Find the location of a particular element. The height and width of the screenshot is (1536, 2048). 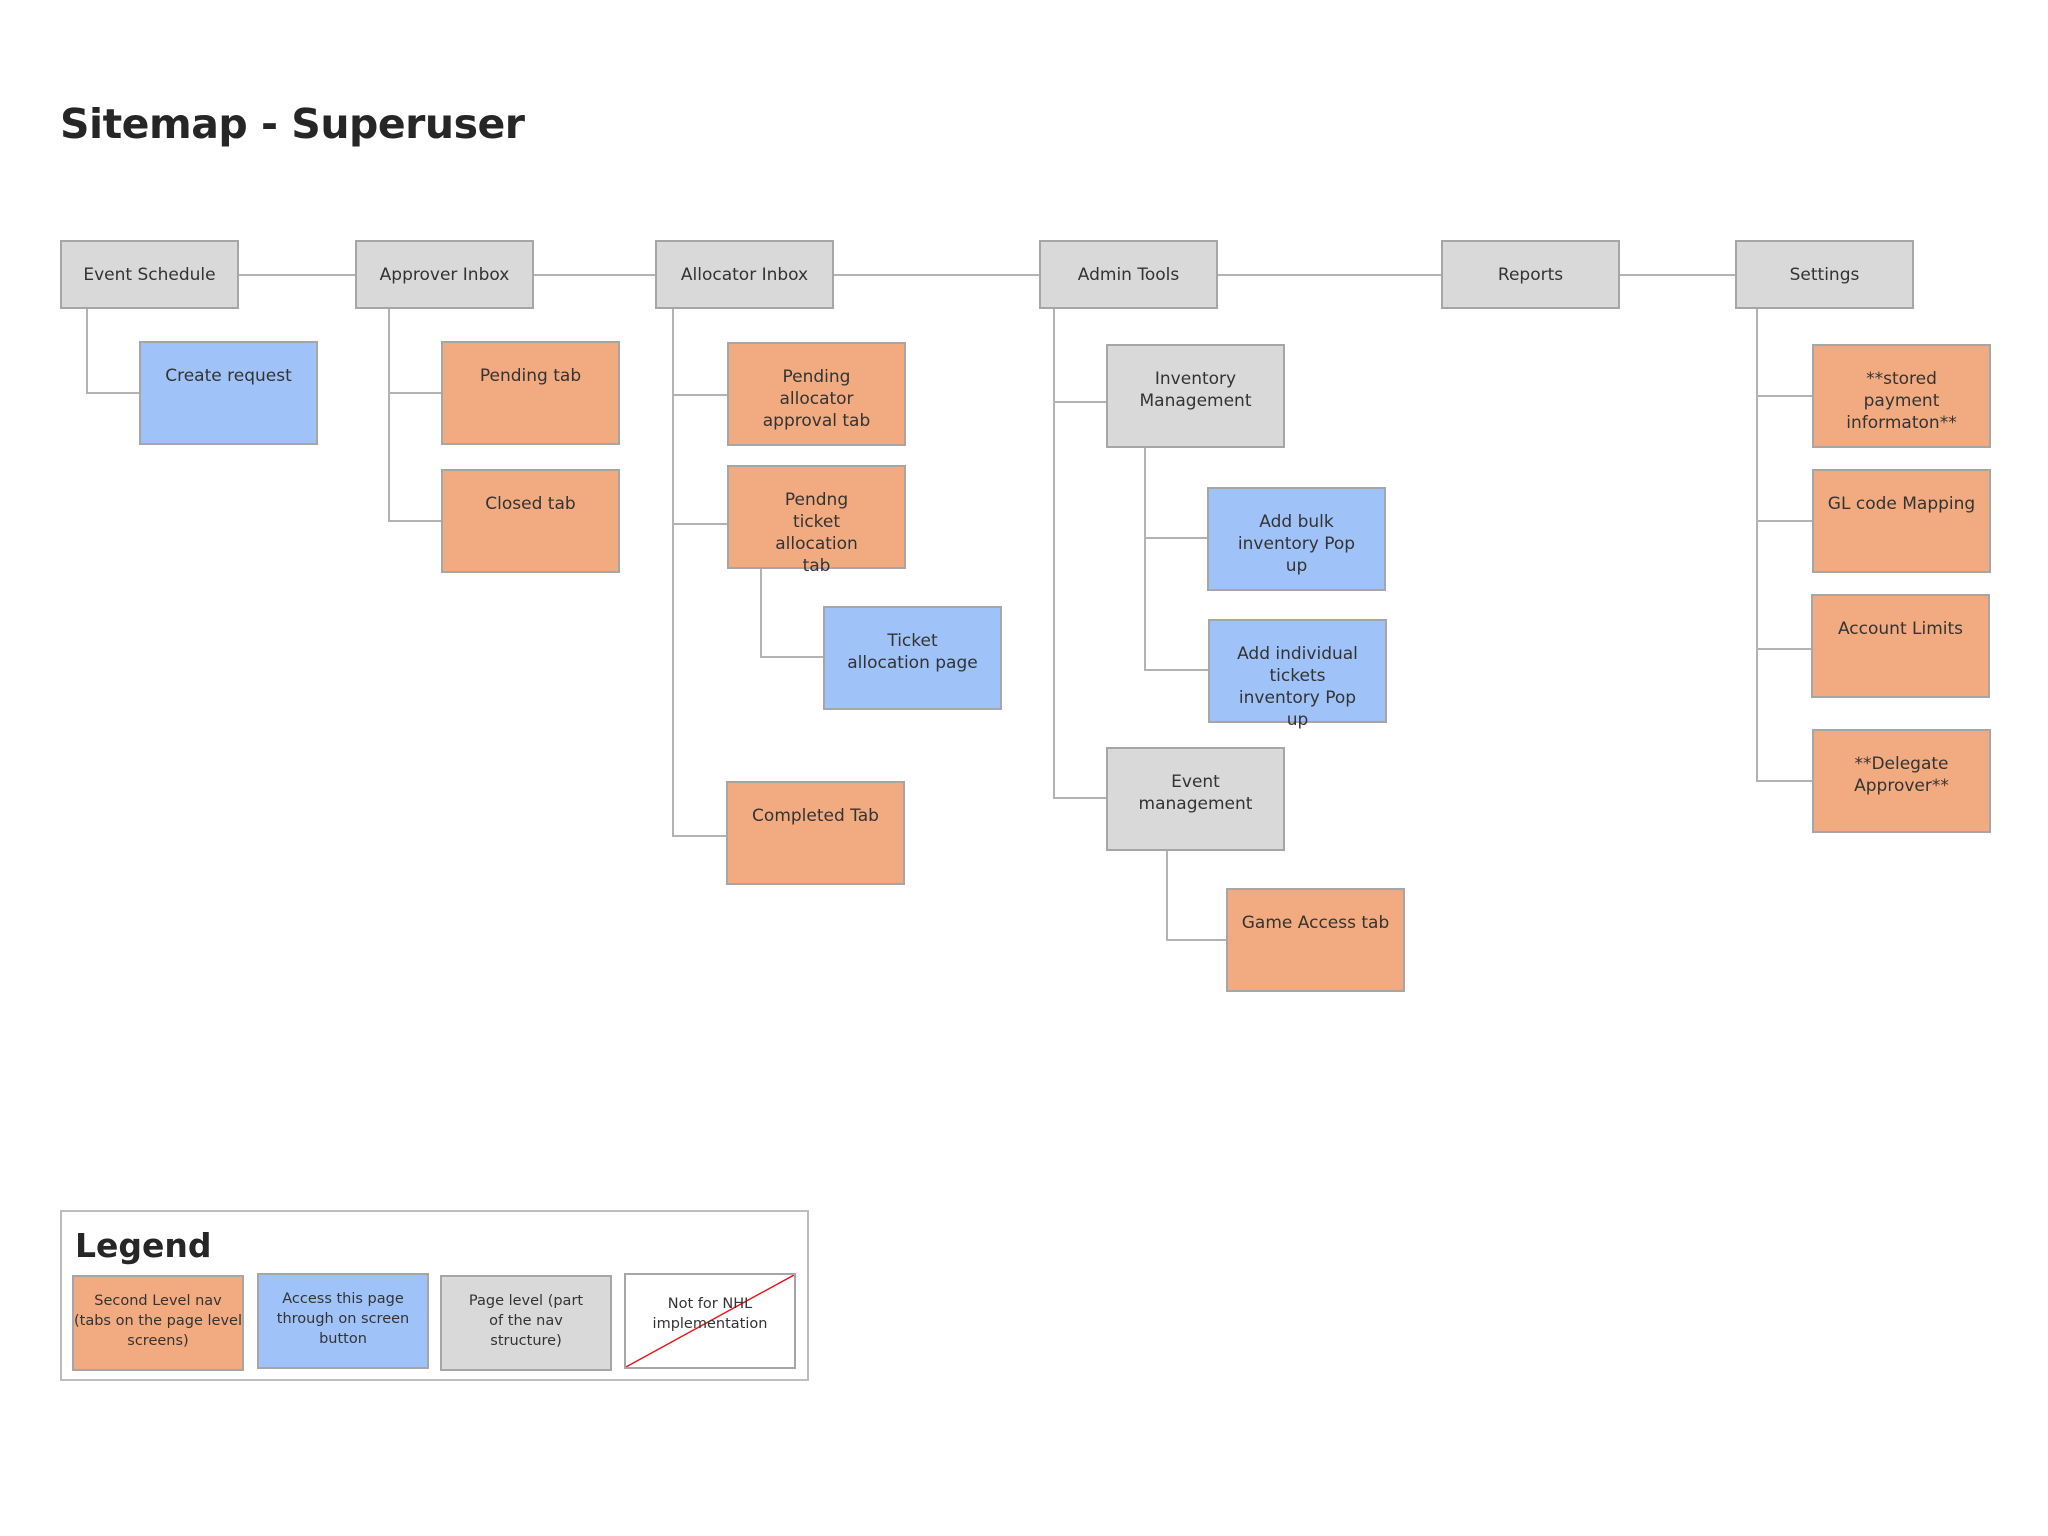

nav-approver-inbox: Approver Inbox is located at coordinates (444, 274).